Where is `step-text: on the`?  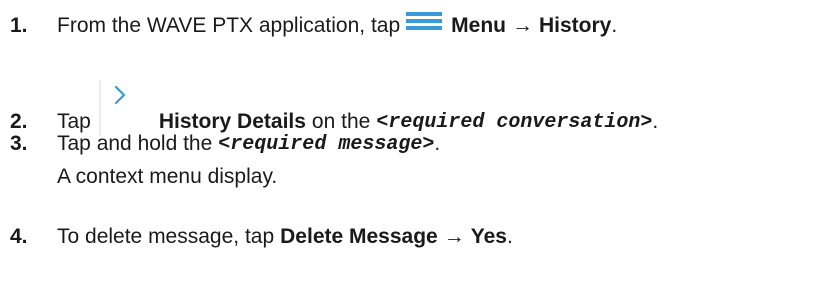 step-text: on the is located at coordinates (341, 121).